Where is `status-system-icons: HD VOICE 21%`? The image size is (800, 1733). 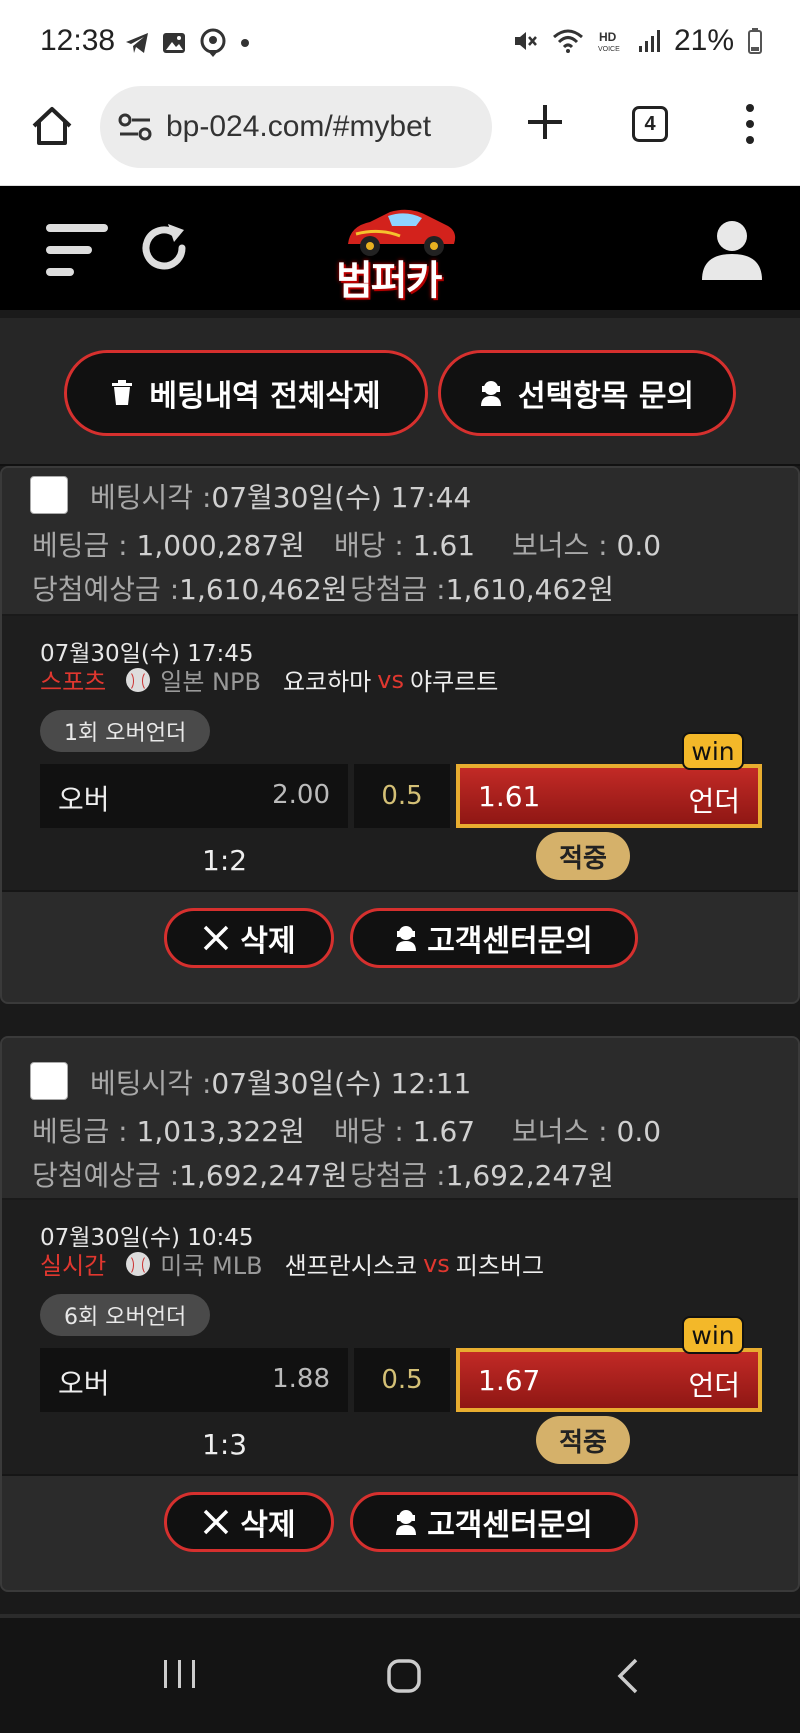
status-system-icons: HD VOICE 21% is located at coordinates (637, 41).